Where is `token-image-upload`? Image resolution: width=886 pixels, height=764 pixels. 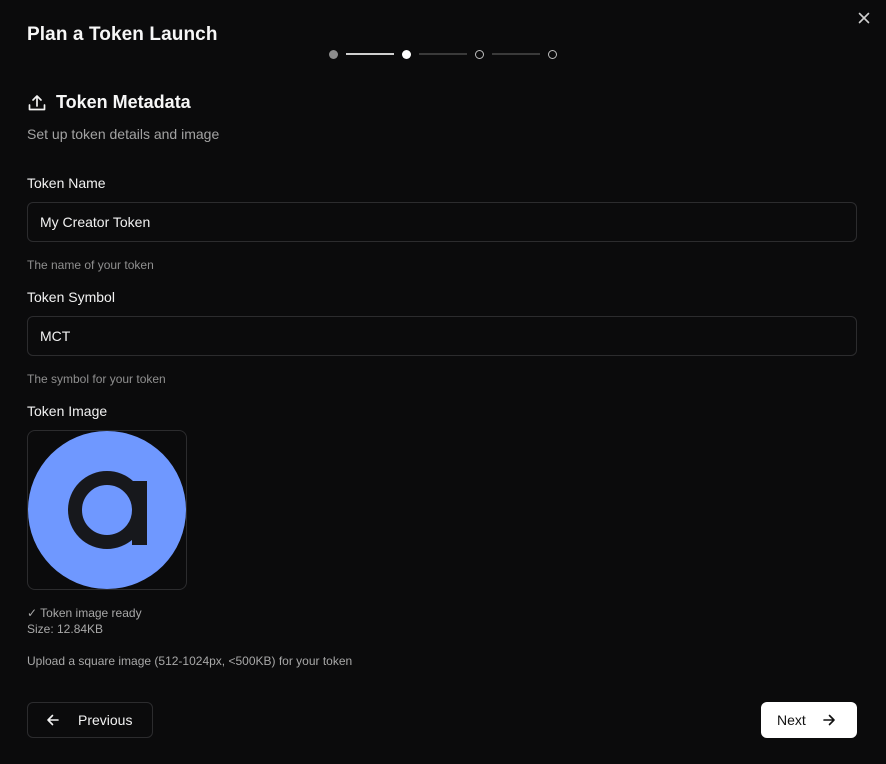
token-image-upload is located at coordinates (107, 510).